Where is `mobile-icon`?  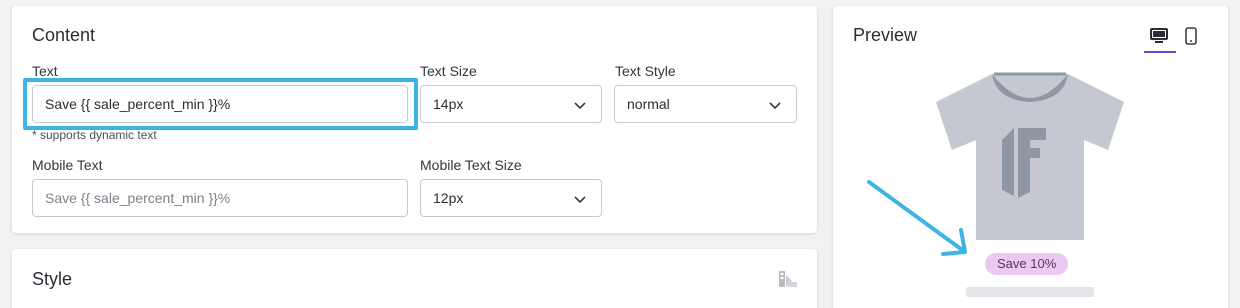 mobile-icon is located at coordinates (1191, 36).